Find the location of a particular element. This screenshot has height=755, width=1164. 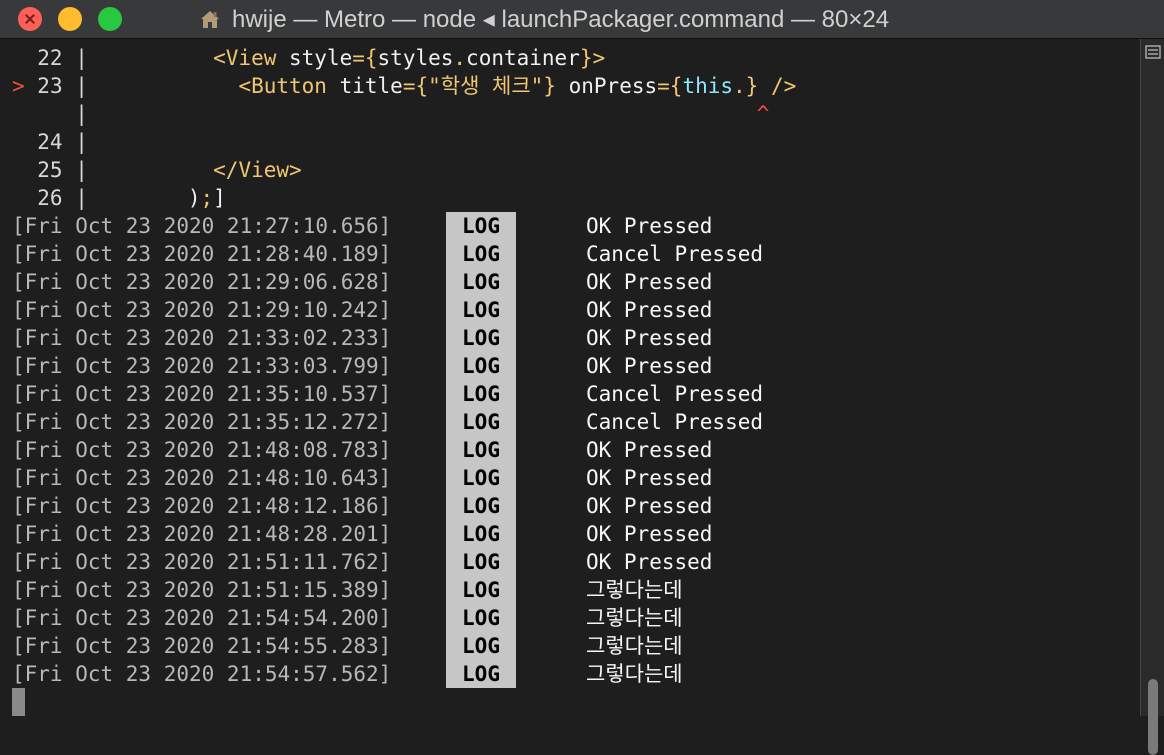

log-timestamp: [Fri Oct 23 2020 21:54:57.562] is located at coordinates (202, 674).